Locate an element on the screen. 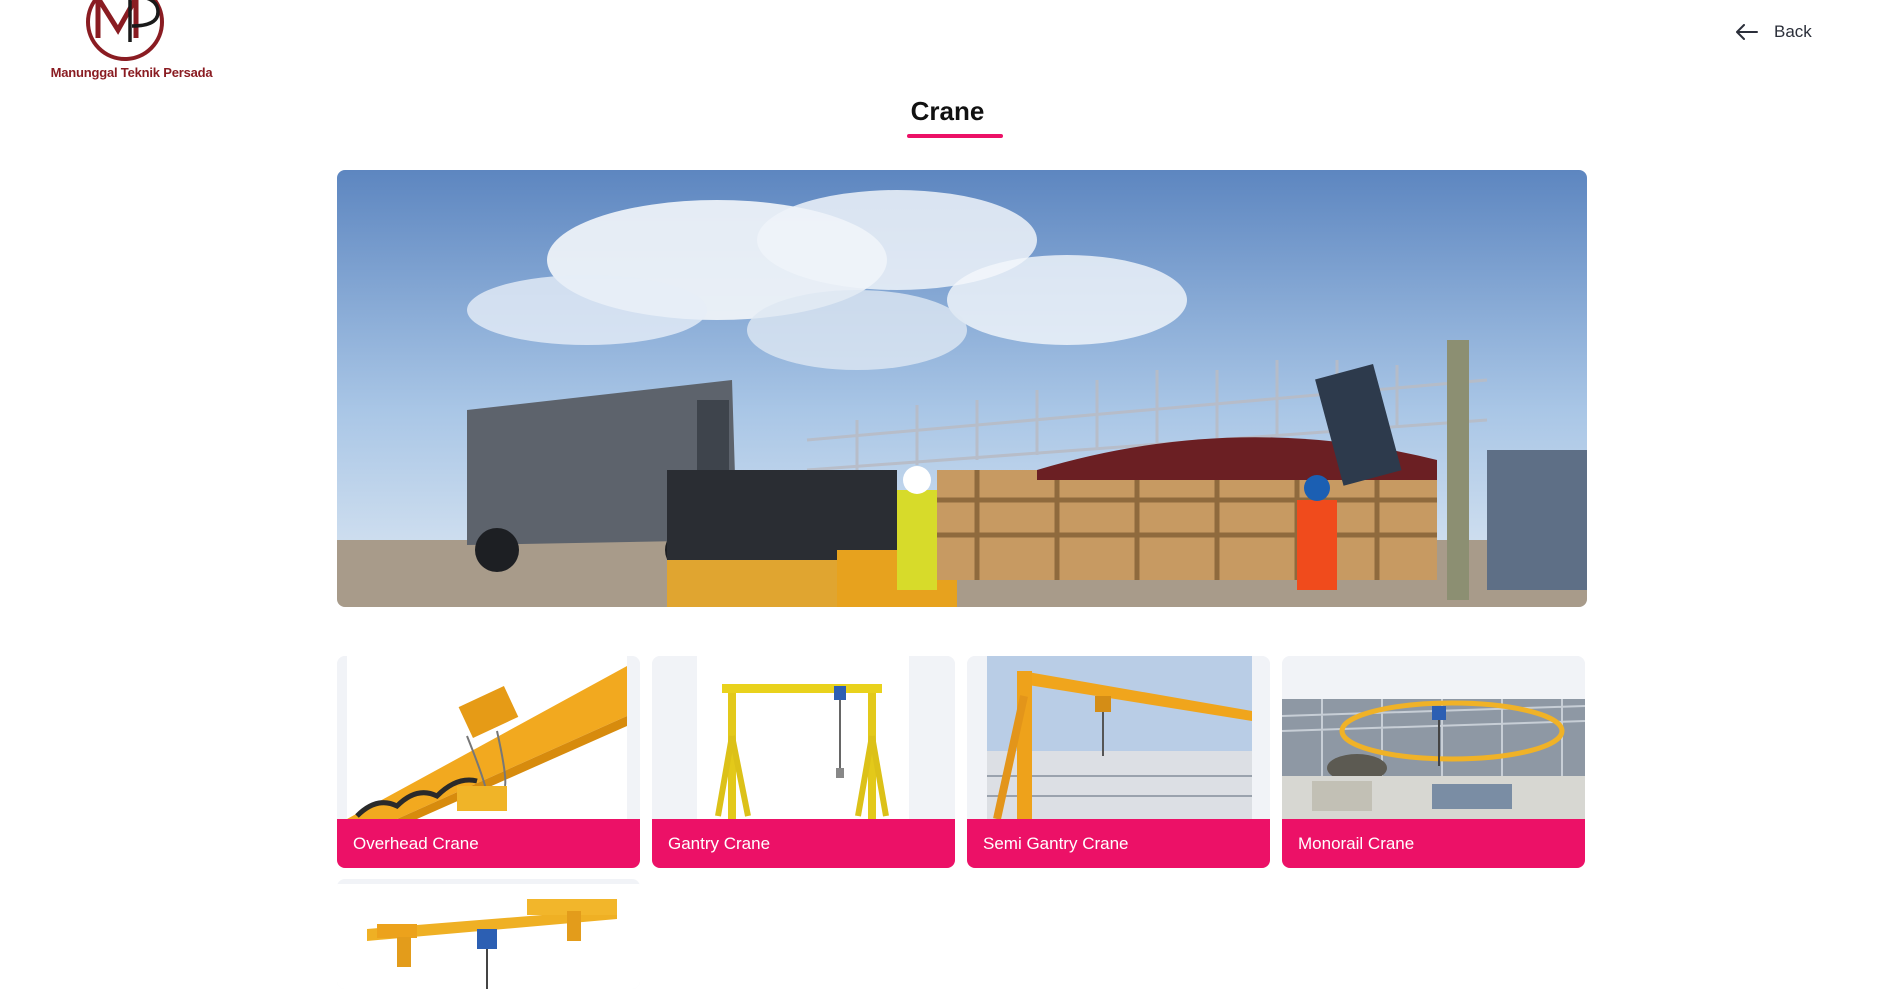 The image size is (1895, 989). arrow-left-icon is located at coordinates (1747, 32).